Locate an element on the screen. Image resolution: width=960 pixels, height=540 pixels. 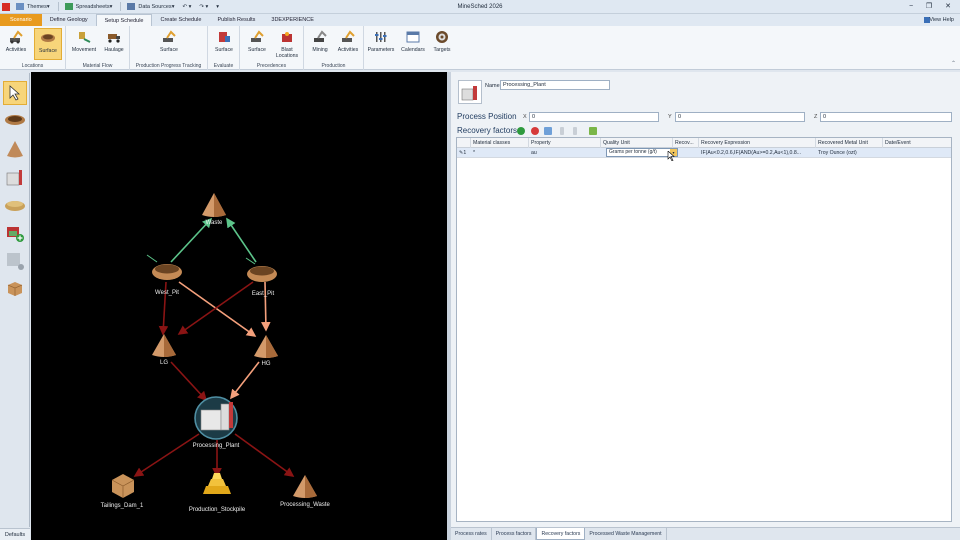
z-input: 0 is located at coordinates (886, 117).